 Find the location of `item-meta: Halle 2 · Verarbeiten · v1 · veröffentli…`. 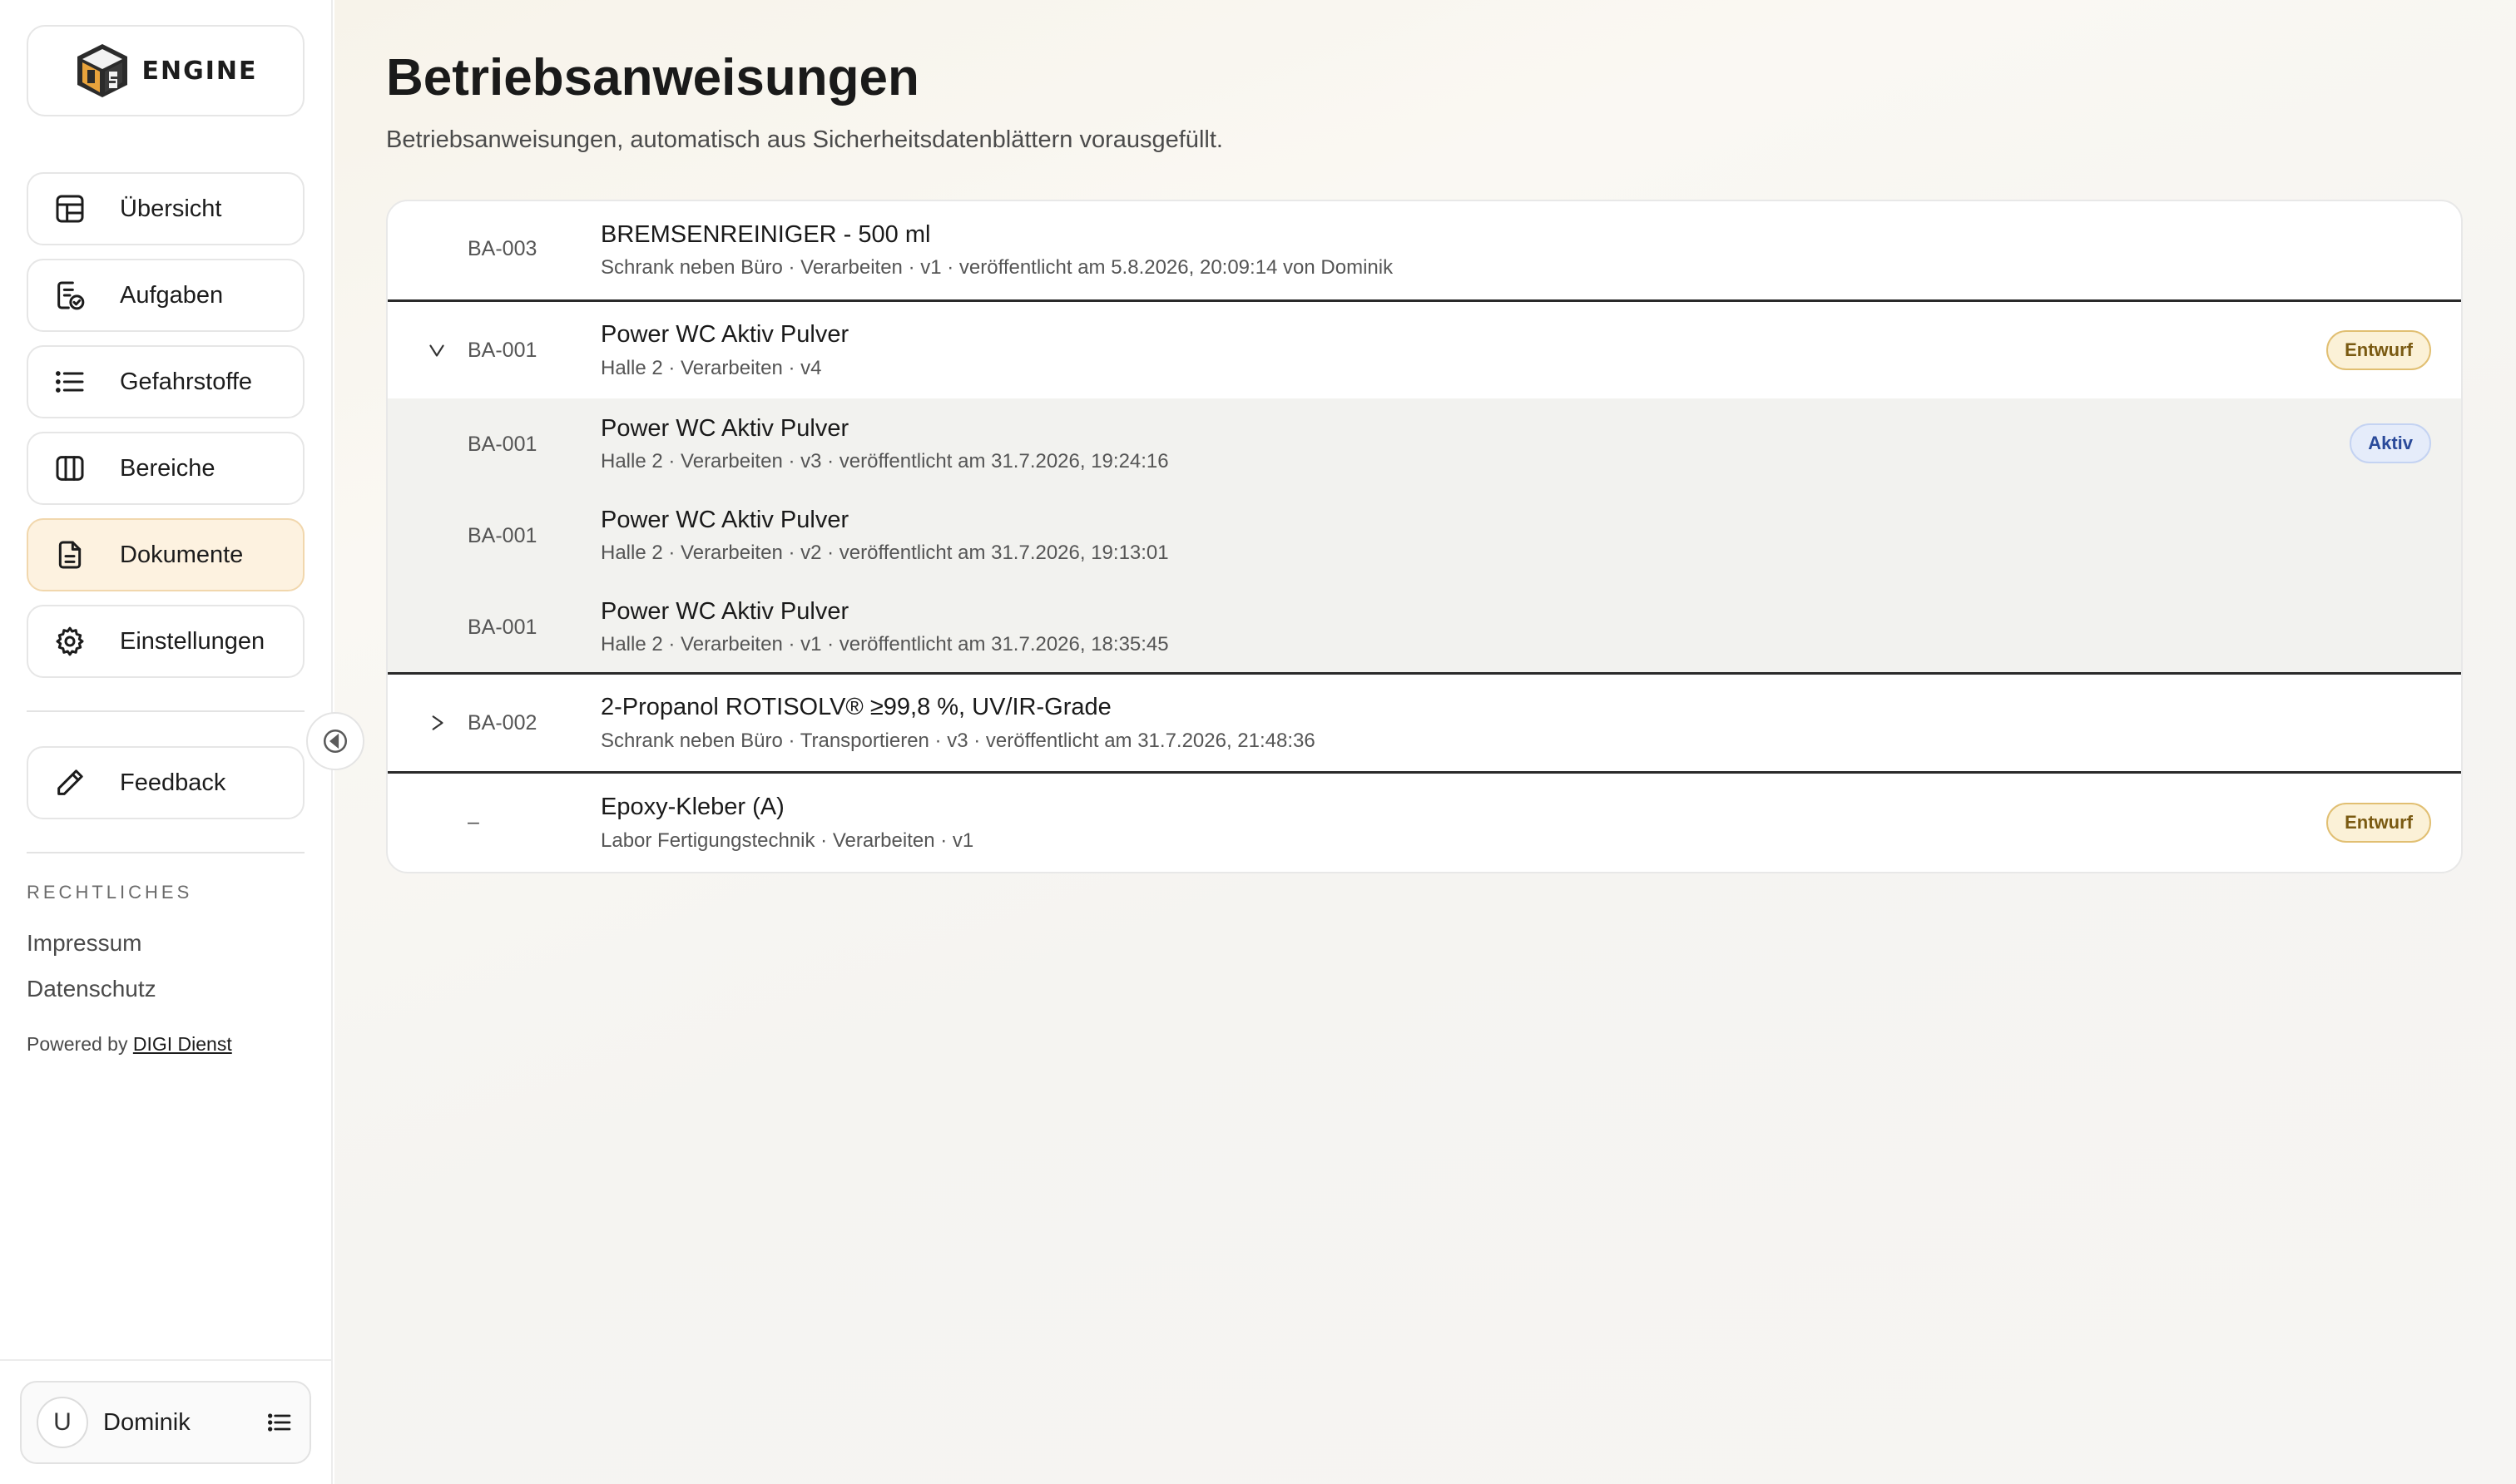

item-meta: Halle 2 · Verarbeiten · v1 · veröffentli… is located at coordinates (885, 644).